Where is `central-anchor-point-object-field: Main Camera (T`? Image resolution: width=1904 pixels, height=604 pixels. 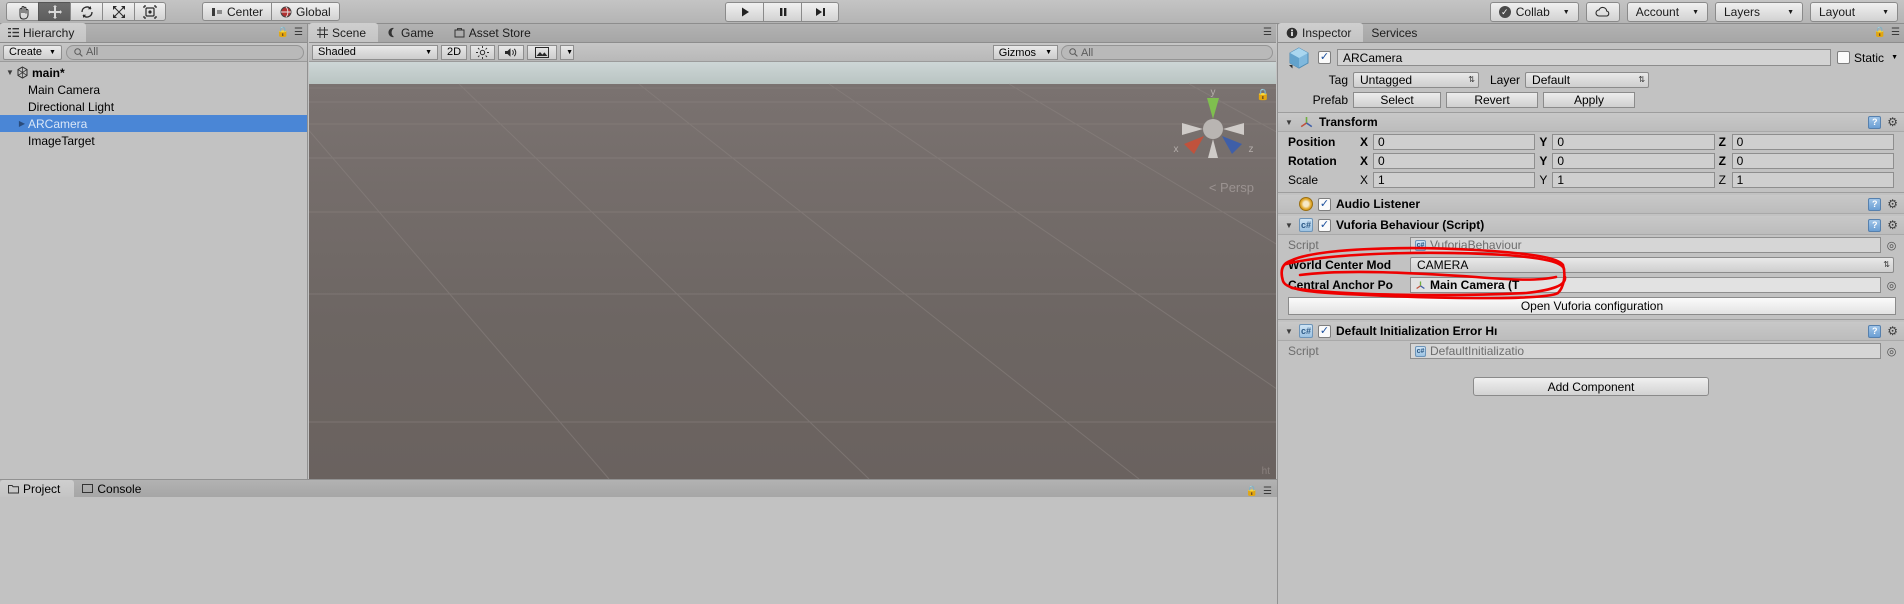 central-anchor-point-object-field: Main Camera (T is located at coordinates (1645, 285).